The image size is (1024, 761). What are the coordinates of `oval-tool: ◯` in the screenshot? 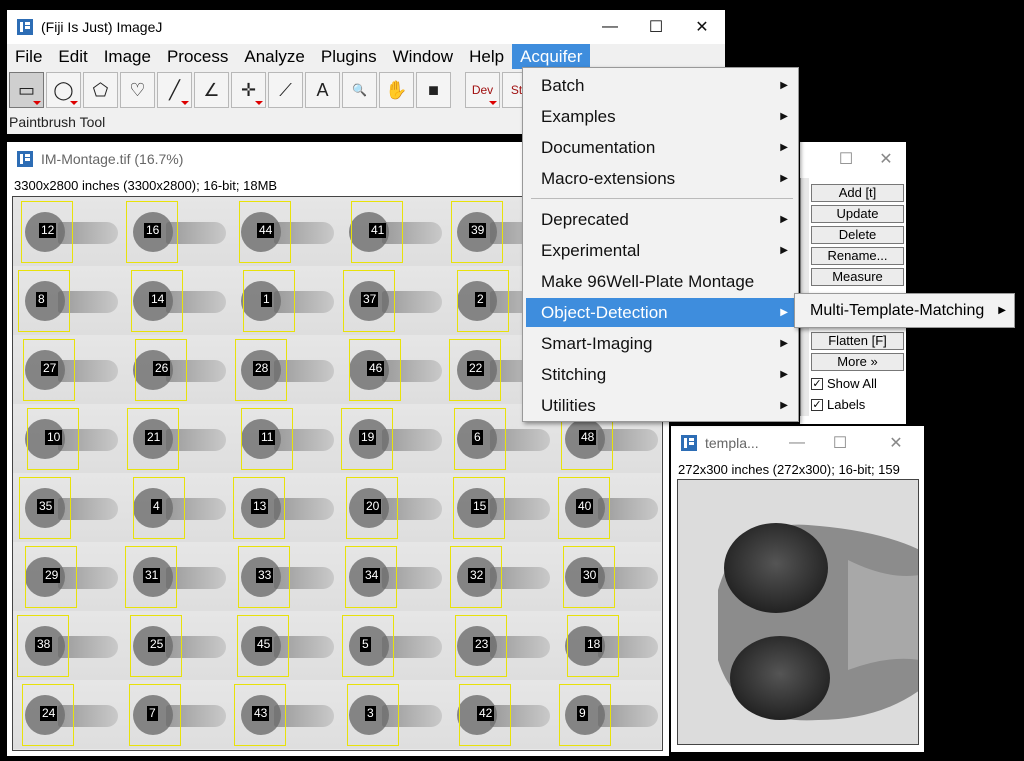 It's located at (63, 90).